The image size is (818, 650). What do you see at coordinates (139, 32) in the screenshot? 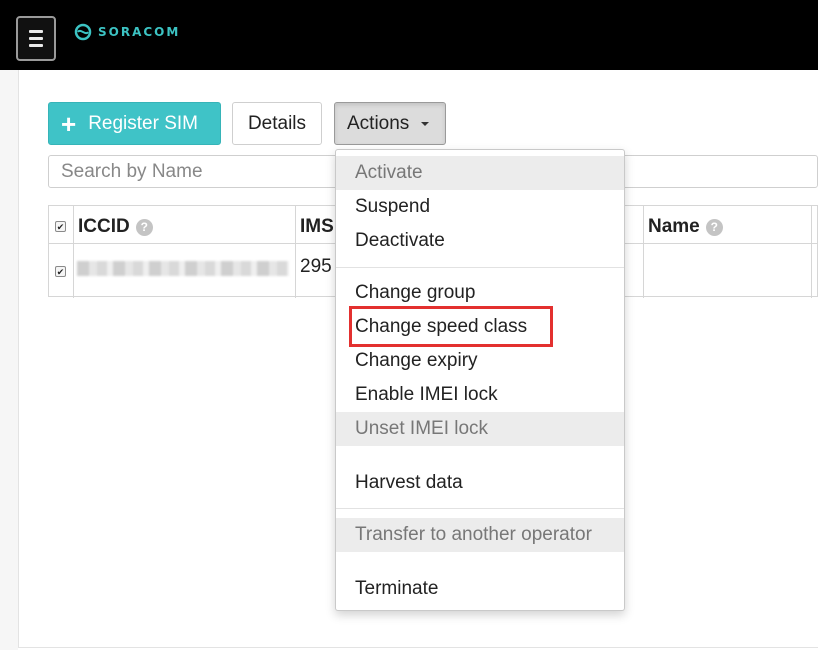
I see `logo-text: SORACOM` at bounding box center [139, 32].